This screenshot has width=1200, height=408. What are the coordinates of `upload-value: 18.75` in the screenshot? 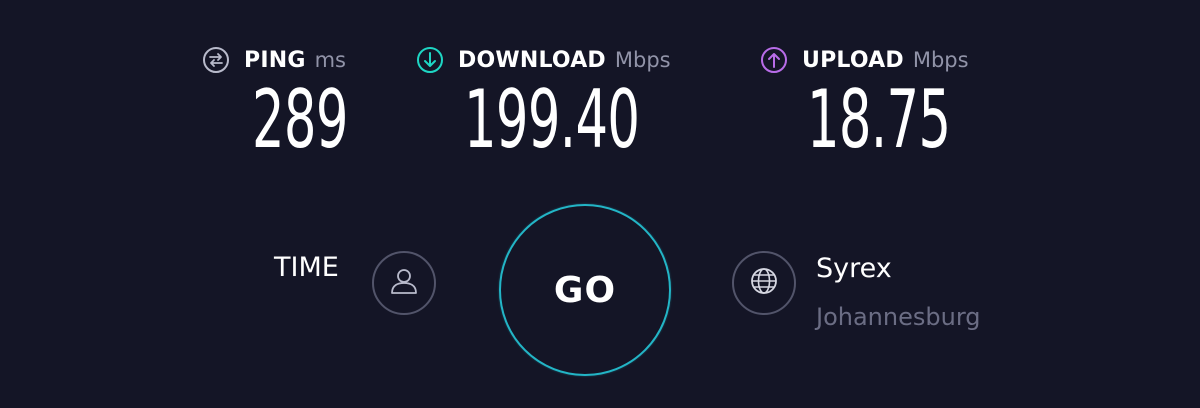 It's located at (879, 119).